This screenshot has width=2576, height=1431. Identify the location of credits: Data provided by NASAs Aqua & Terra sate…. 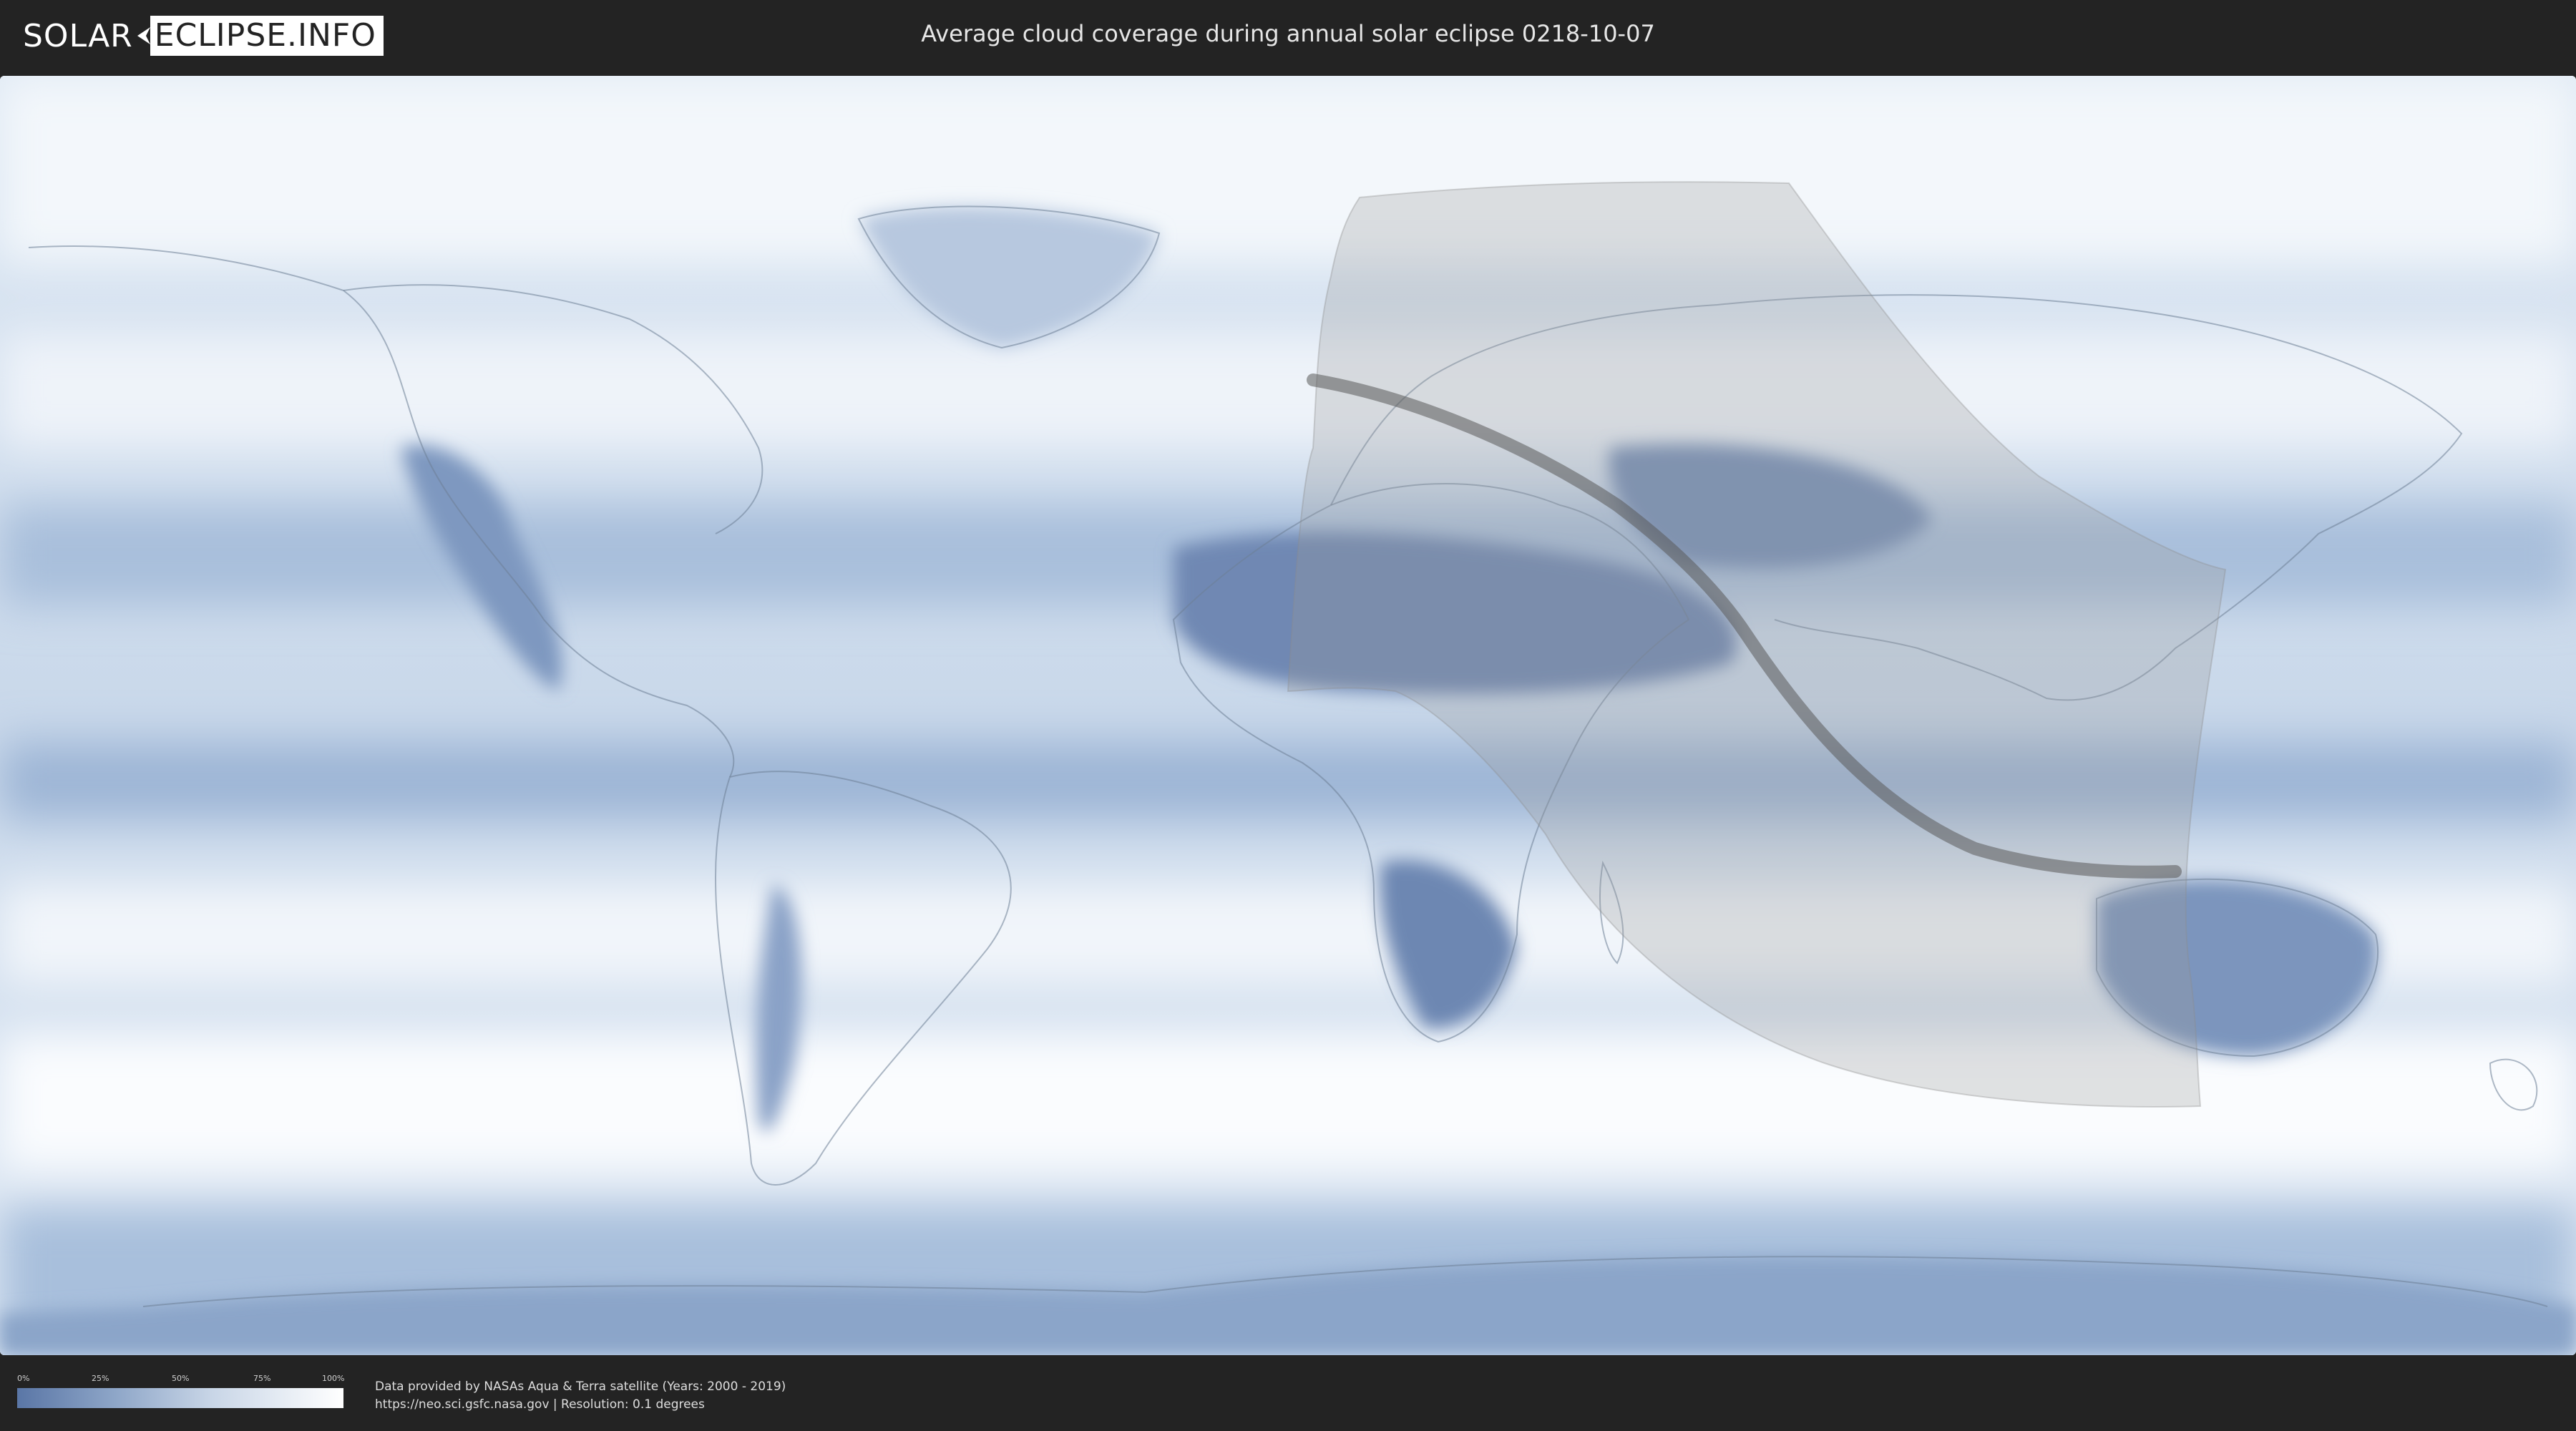
(580, 1396).